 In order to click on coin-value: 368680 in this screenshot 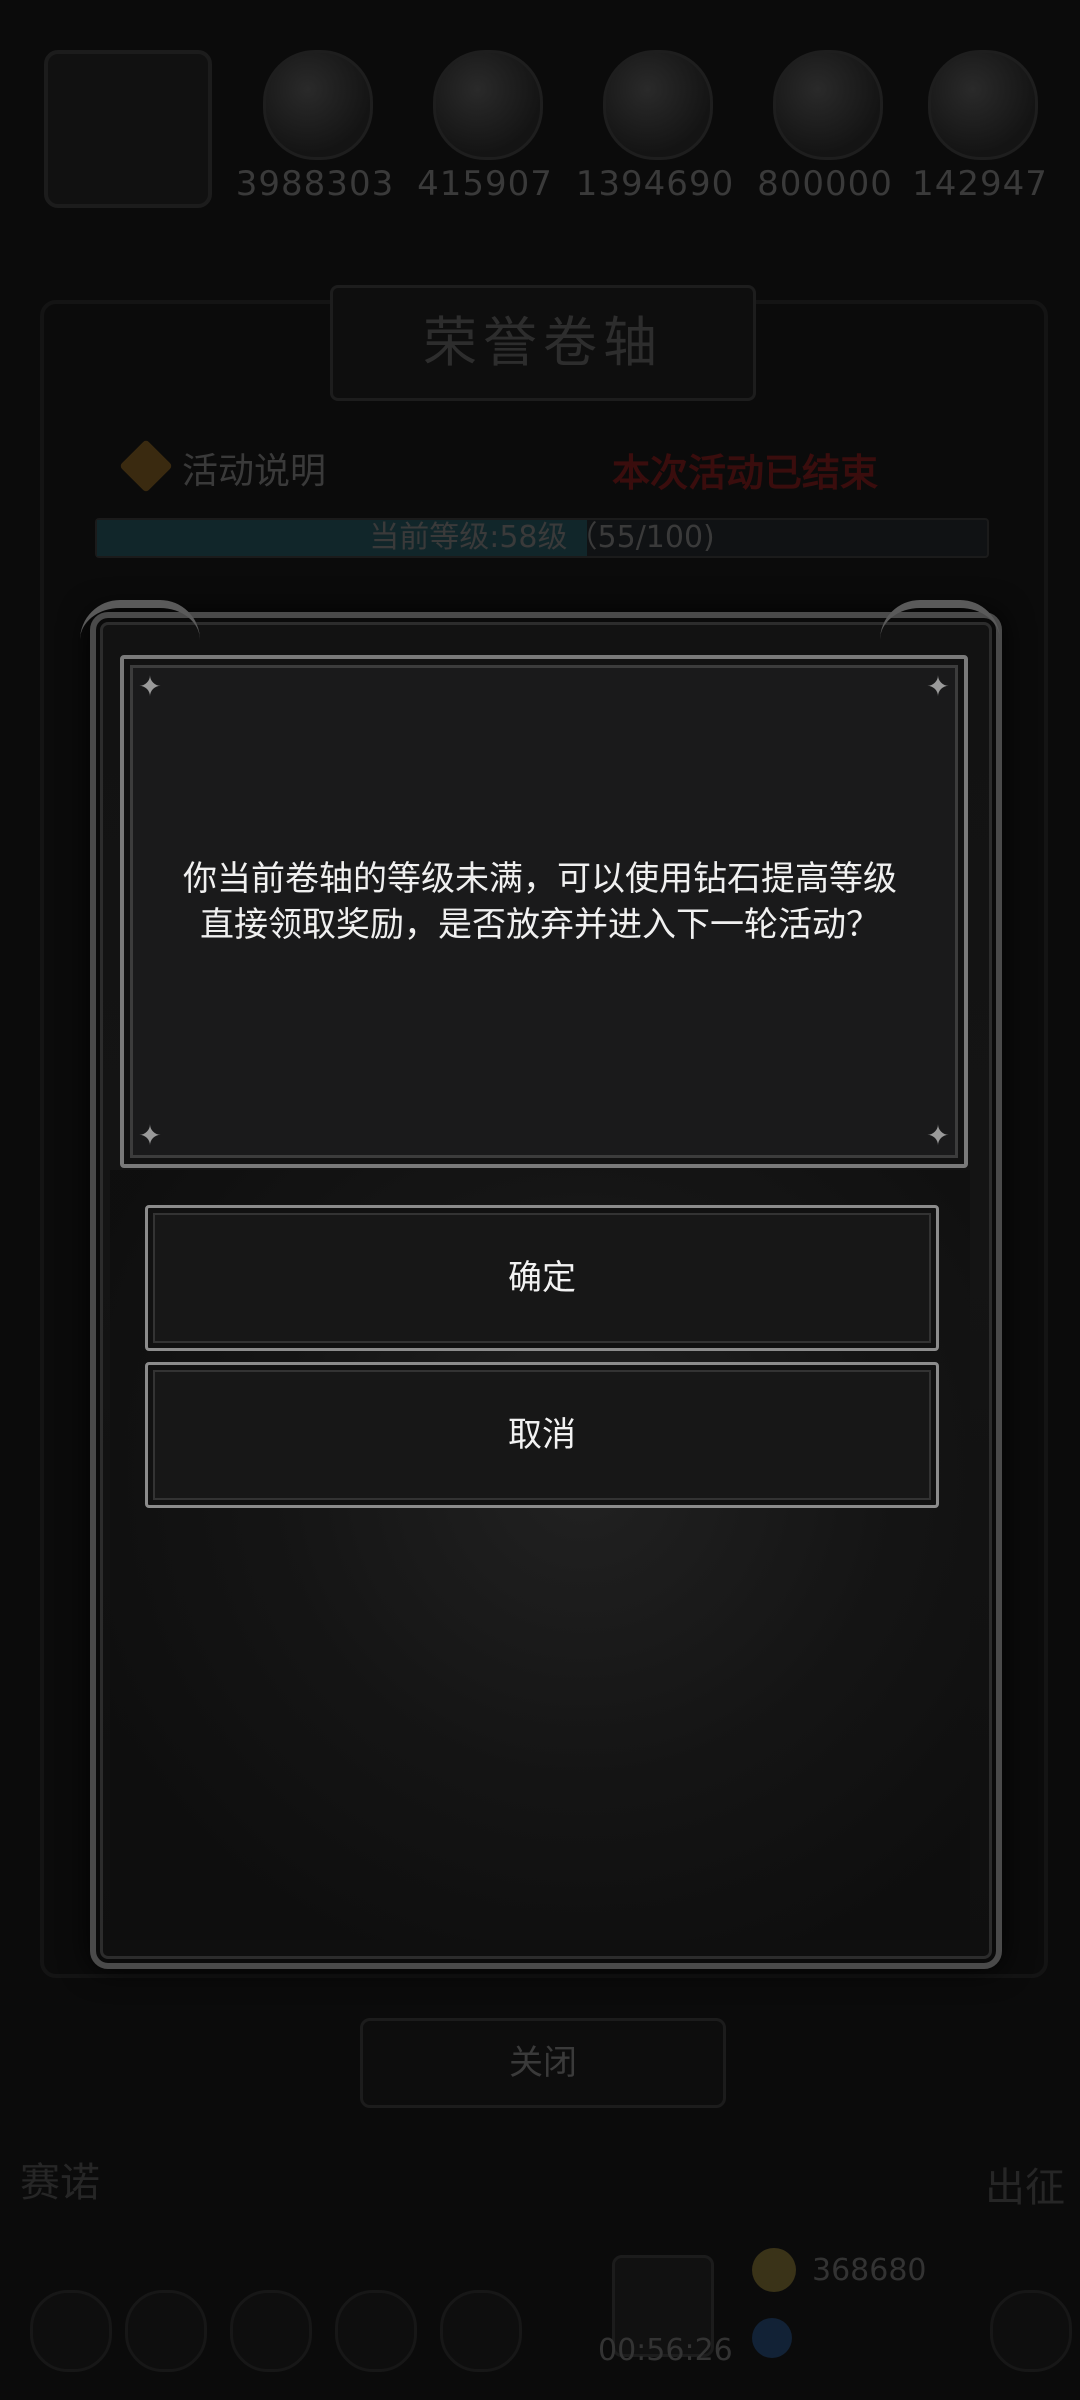, I will do `click(869, 2270)`.